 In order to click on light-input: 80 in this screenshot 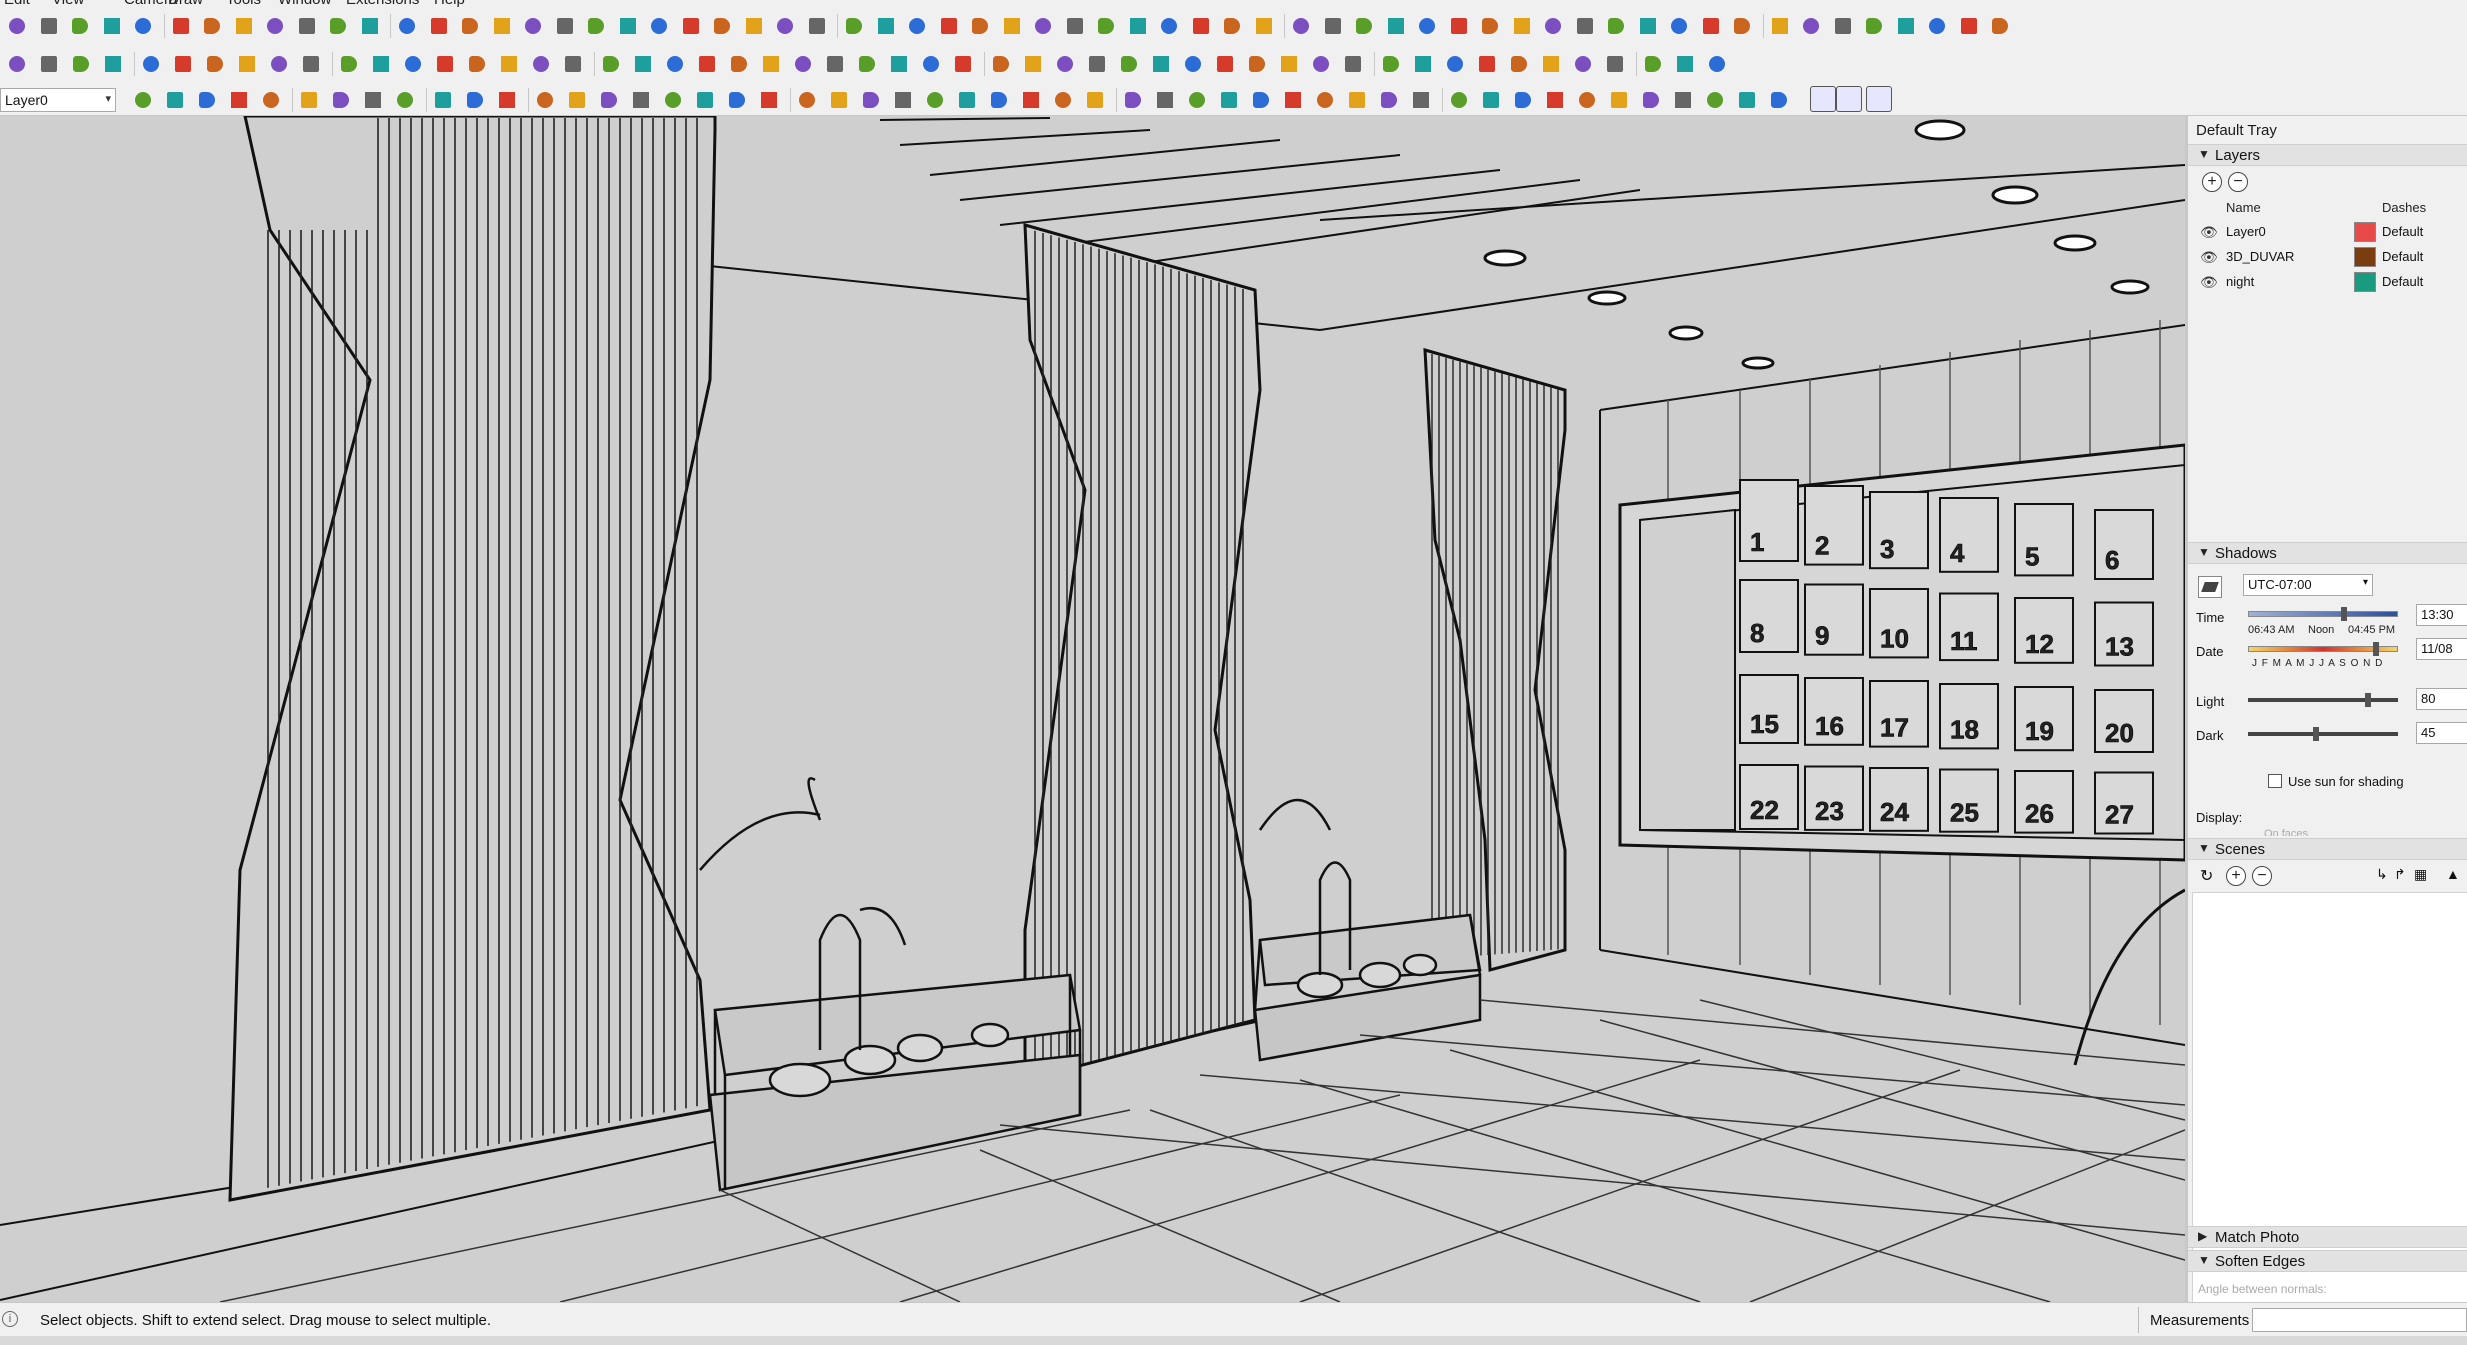, I will do `click(2441, 699)`.